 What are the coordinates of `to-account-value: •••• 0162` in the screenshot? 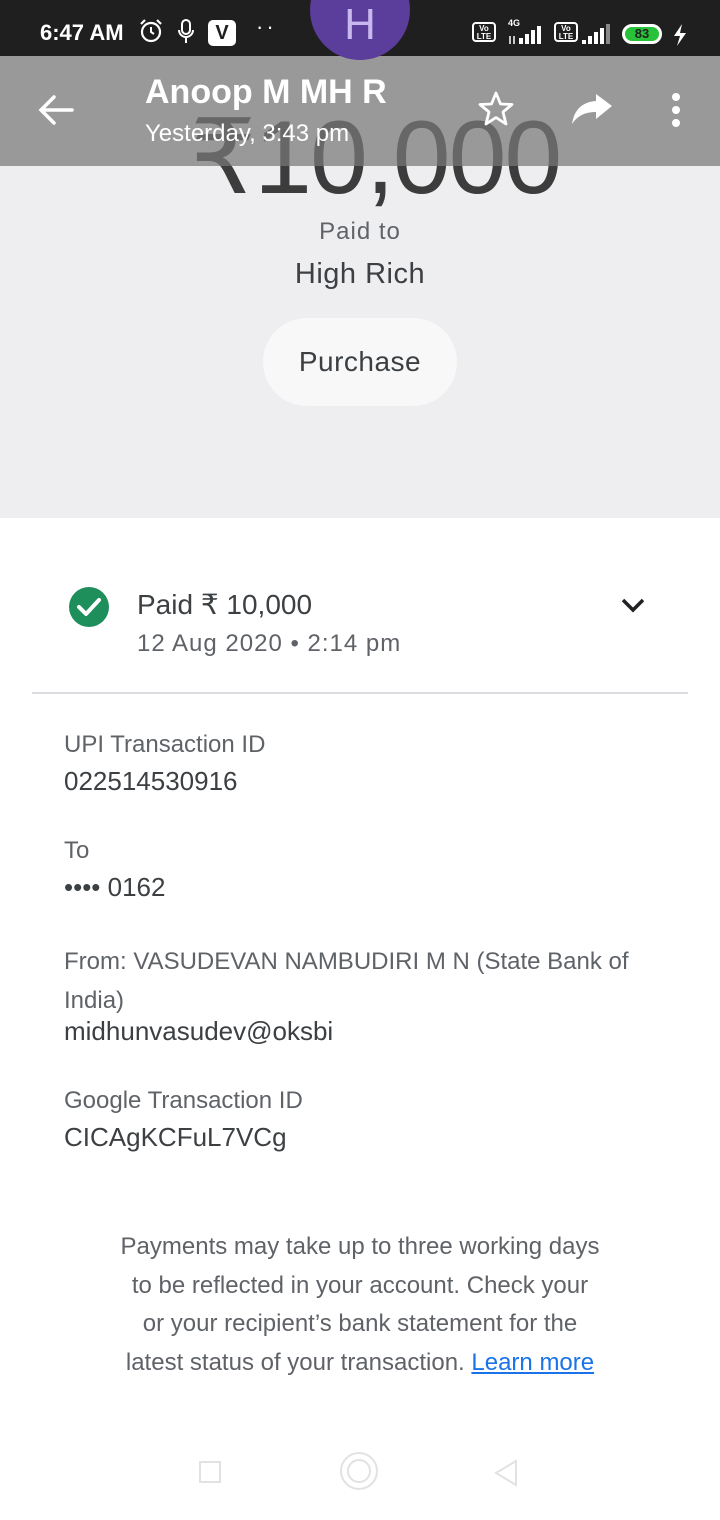 It's located at (115, 887).